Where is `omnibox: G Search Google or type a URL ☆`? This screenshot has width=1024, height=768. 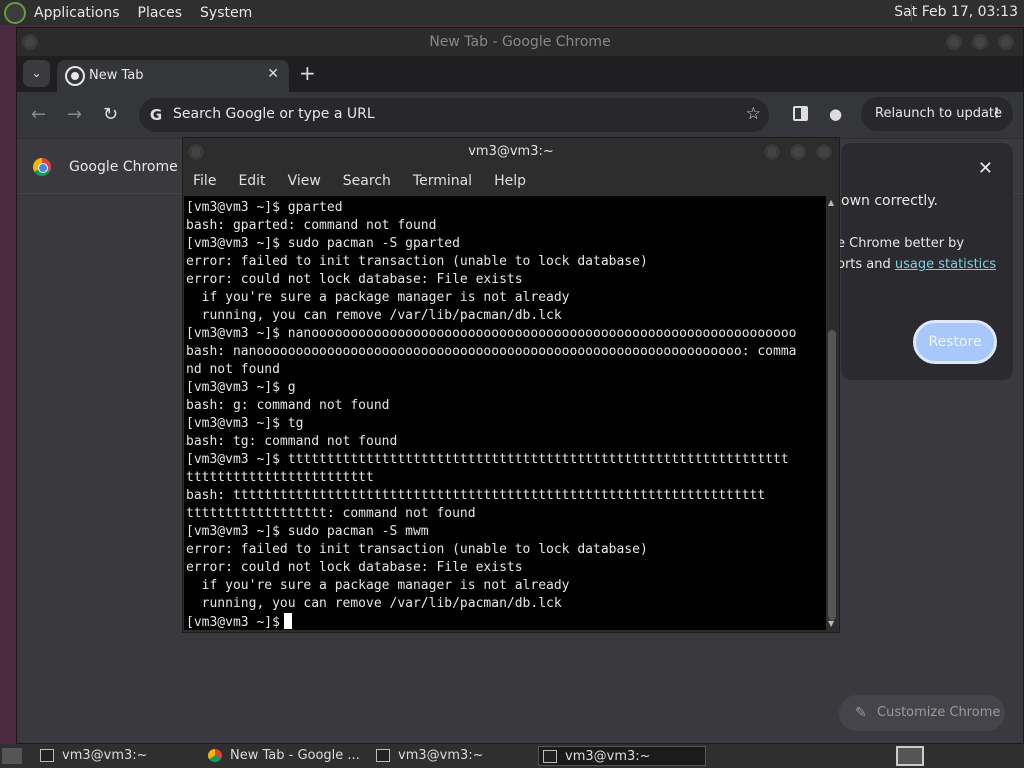
omnibox: G Search Google or type a URL ☆ is located at coordinates (454, 115).